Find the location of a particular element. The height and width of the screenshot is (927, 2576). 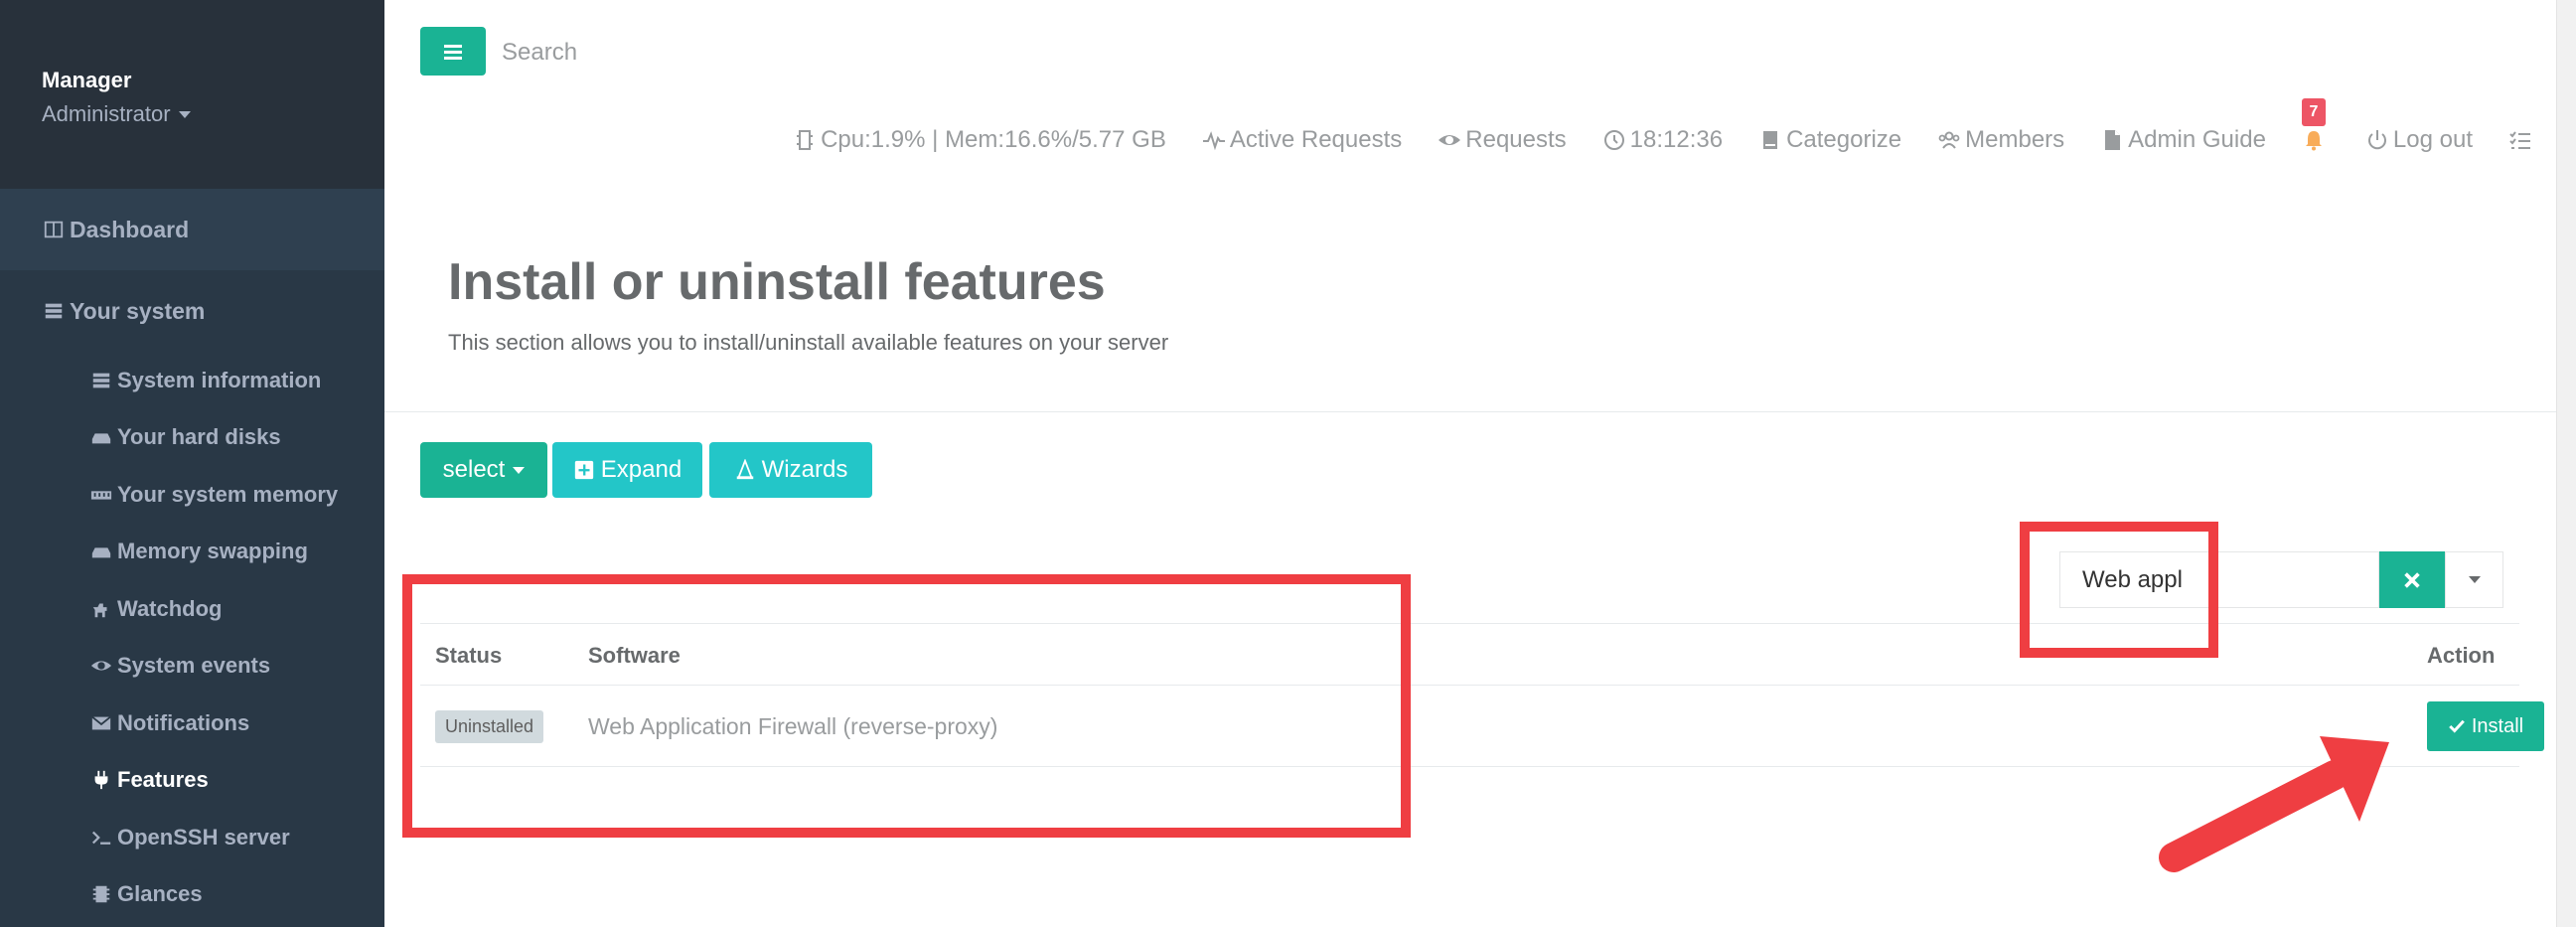

sidebar-item-system-information: System information is located at coordinates (192, 380).